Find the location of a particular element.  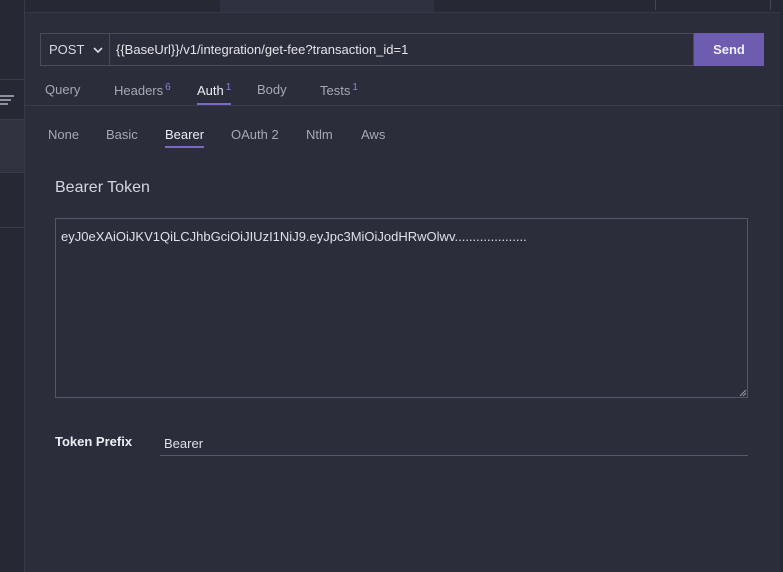

auth-type-oauth2: OAuth 2 is located at coordinates (255, 134).